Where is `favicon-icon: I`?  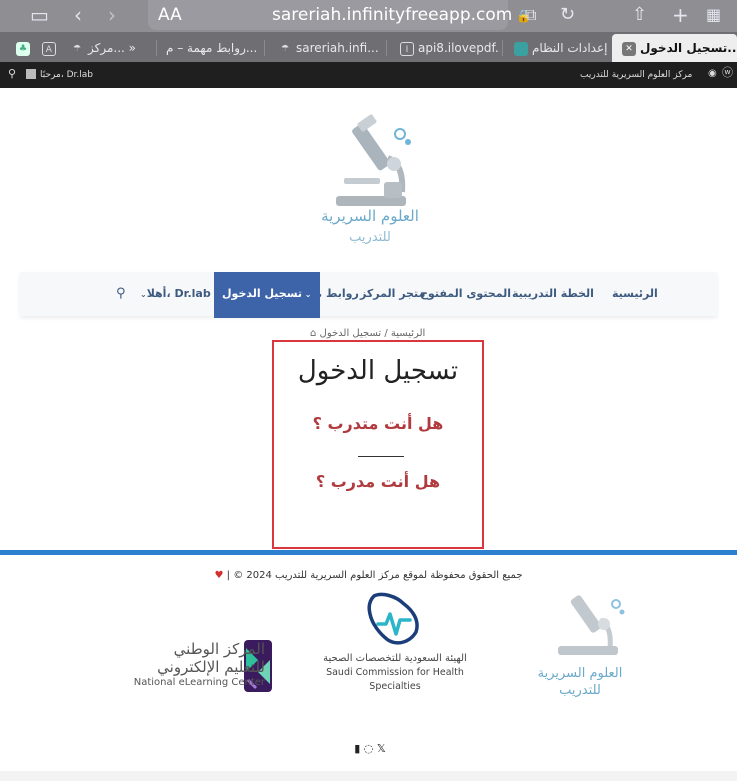
favicon-icon: I is located at coordinates (407, 48).